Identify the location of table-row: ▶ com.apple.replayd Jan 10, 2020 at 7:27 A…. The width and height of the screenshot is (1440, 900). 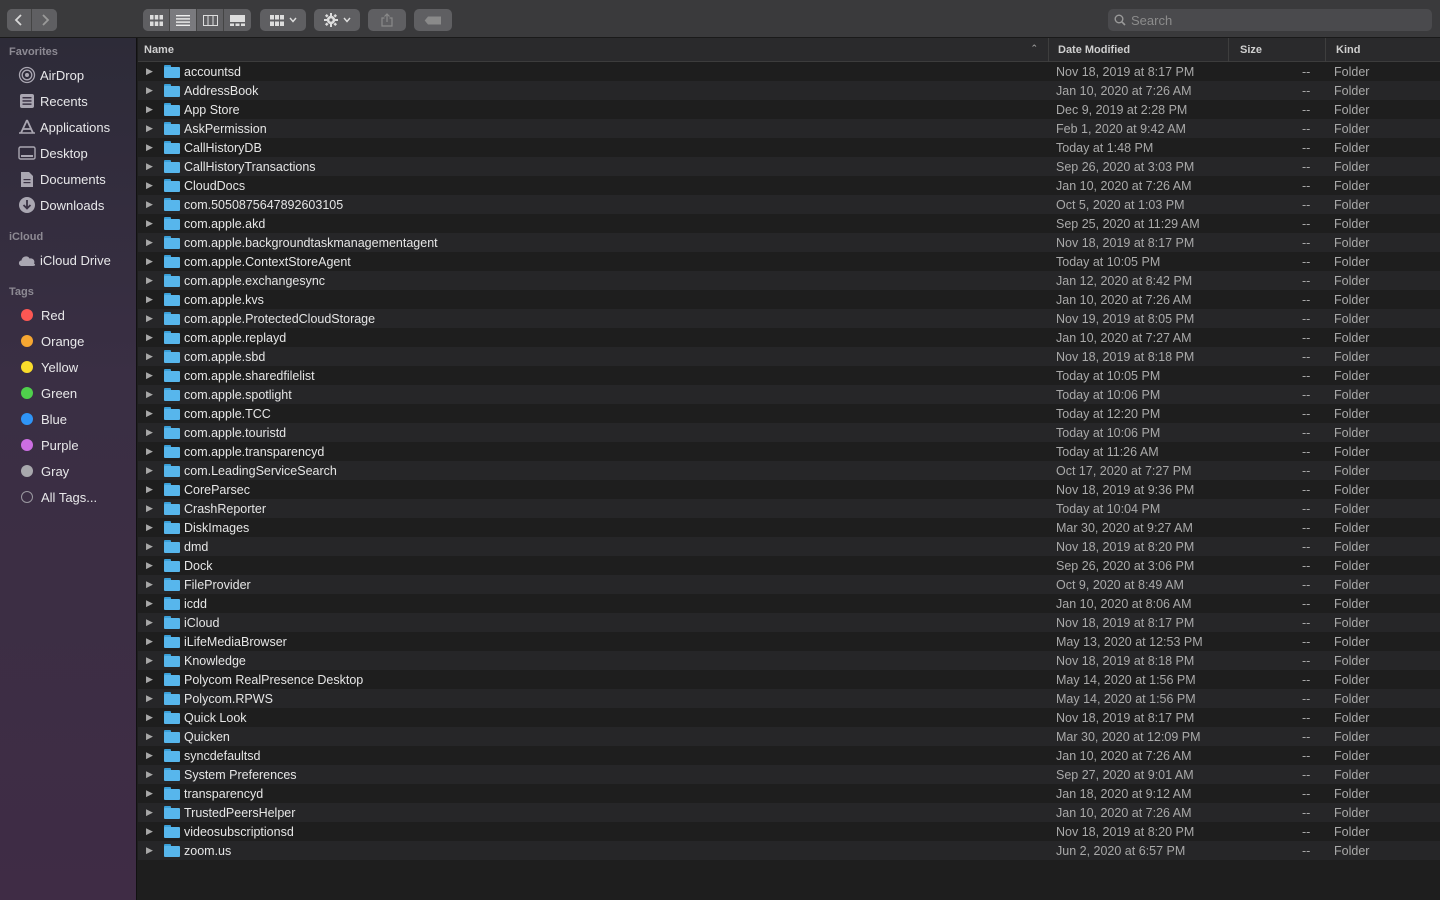
(789, 337).